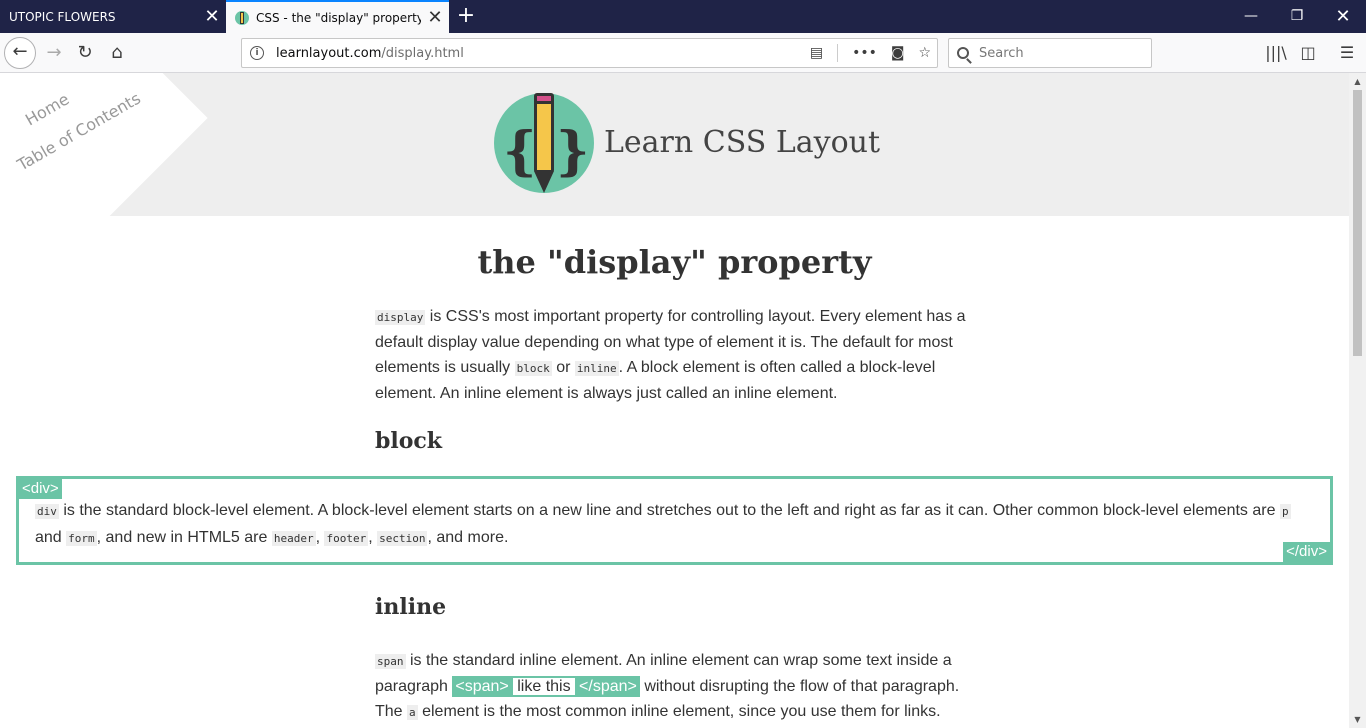 This screenshot has height=728, width=1366. I want to click on div-open-tag: <div>, so click(40, 489).